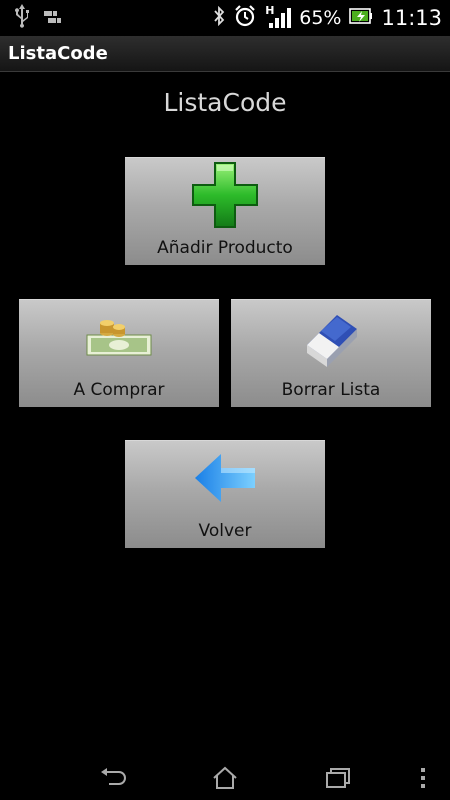 The width and height of the screenshot is (450, 800). Describe the element at coordinates (245, 18) in the screenshot. I see `alarm-icon` at that location.